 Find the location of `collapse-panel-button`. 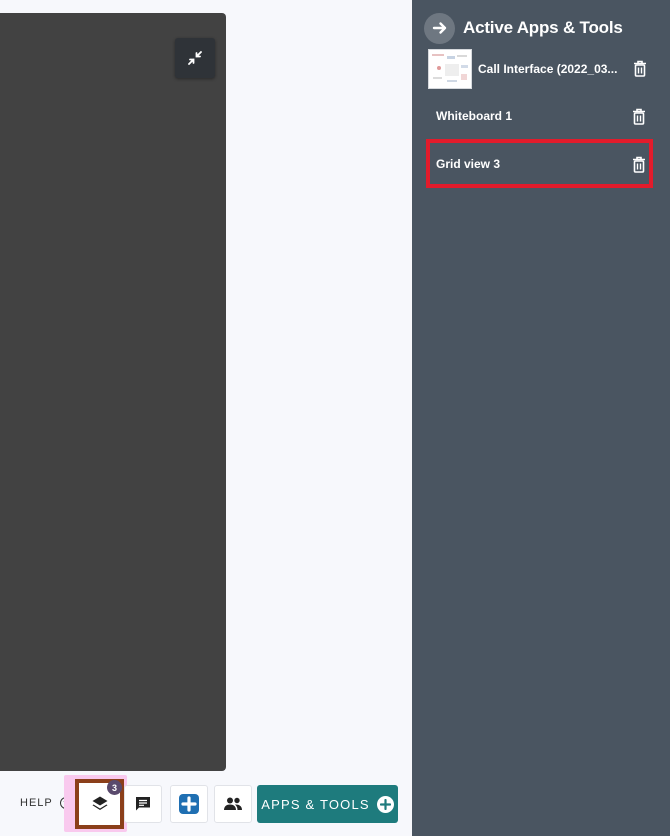

collapse-panel-button is located at coordinates (439, 28).